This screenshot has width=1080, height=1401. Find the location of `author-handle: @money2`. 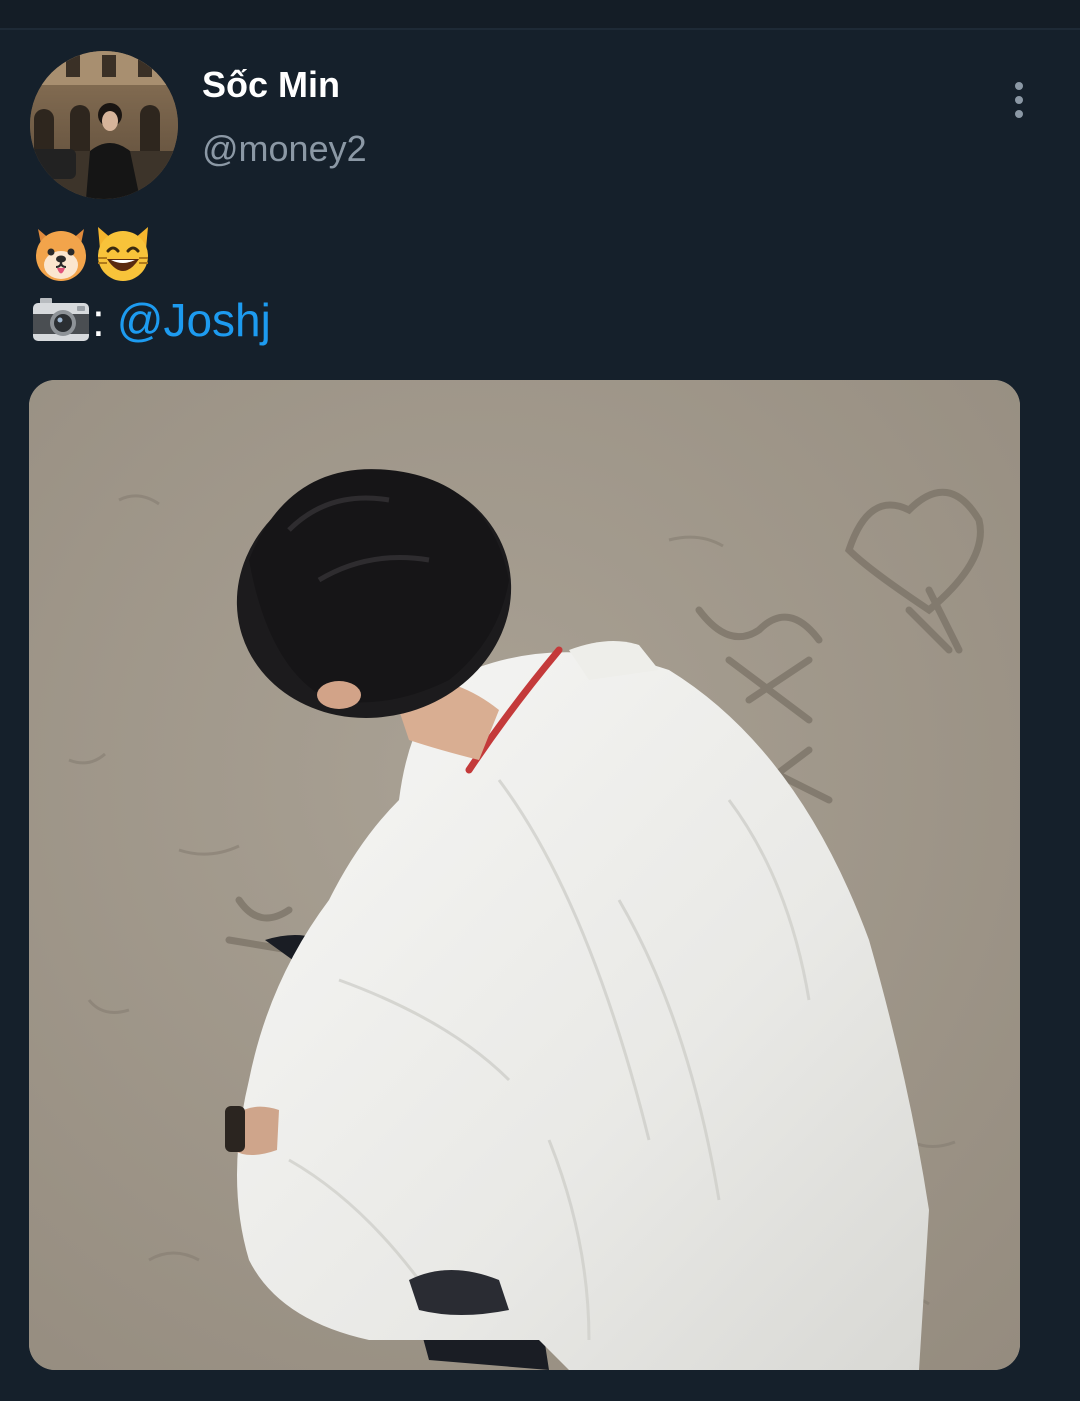

author-handle: @money2 is located at coordinates (284, 149).